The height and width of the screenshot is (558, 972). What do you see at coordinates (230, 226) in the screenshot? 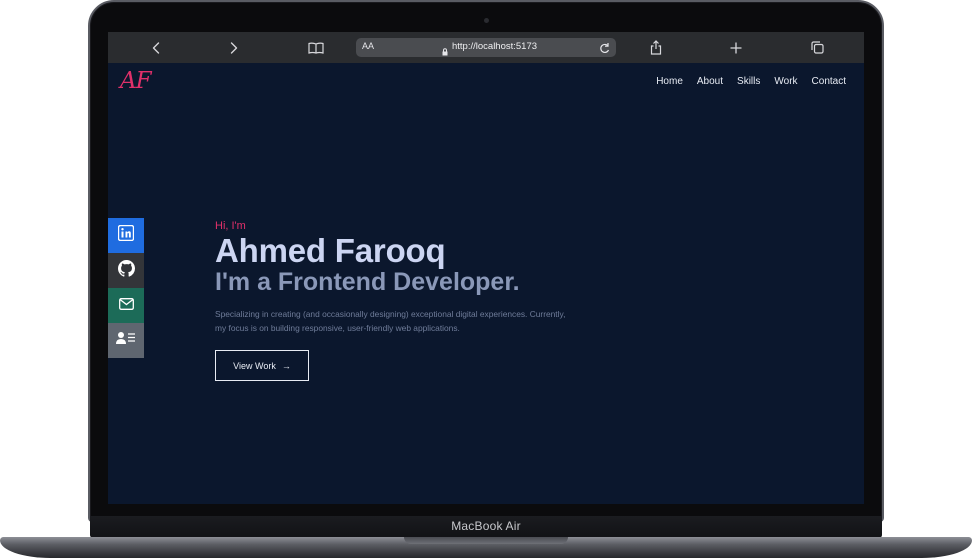
I see `hero-greeting: Hi, I'm` at bounding box center [230, 226].